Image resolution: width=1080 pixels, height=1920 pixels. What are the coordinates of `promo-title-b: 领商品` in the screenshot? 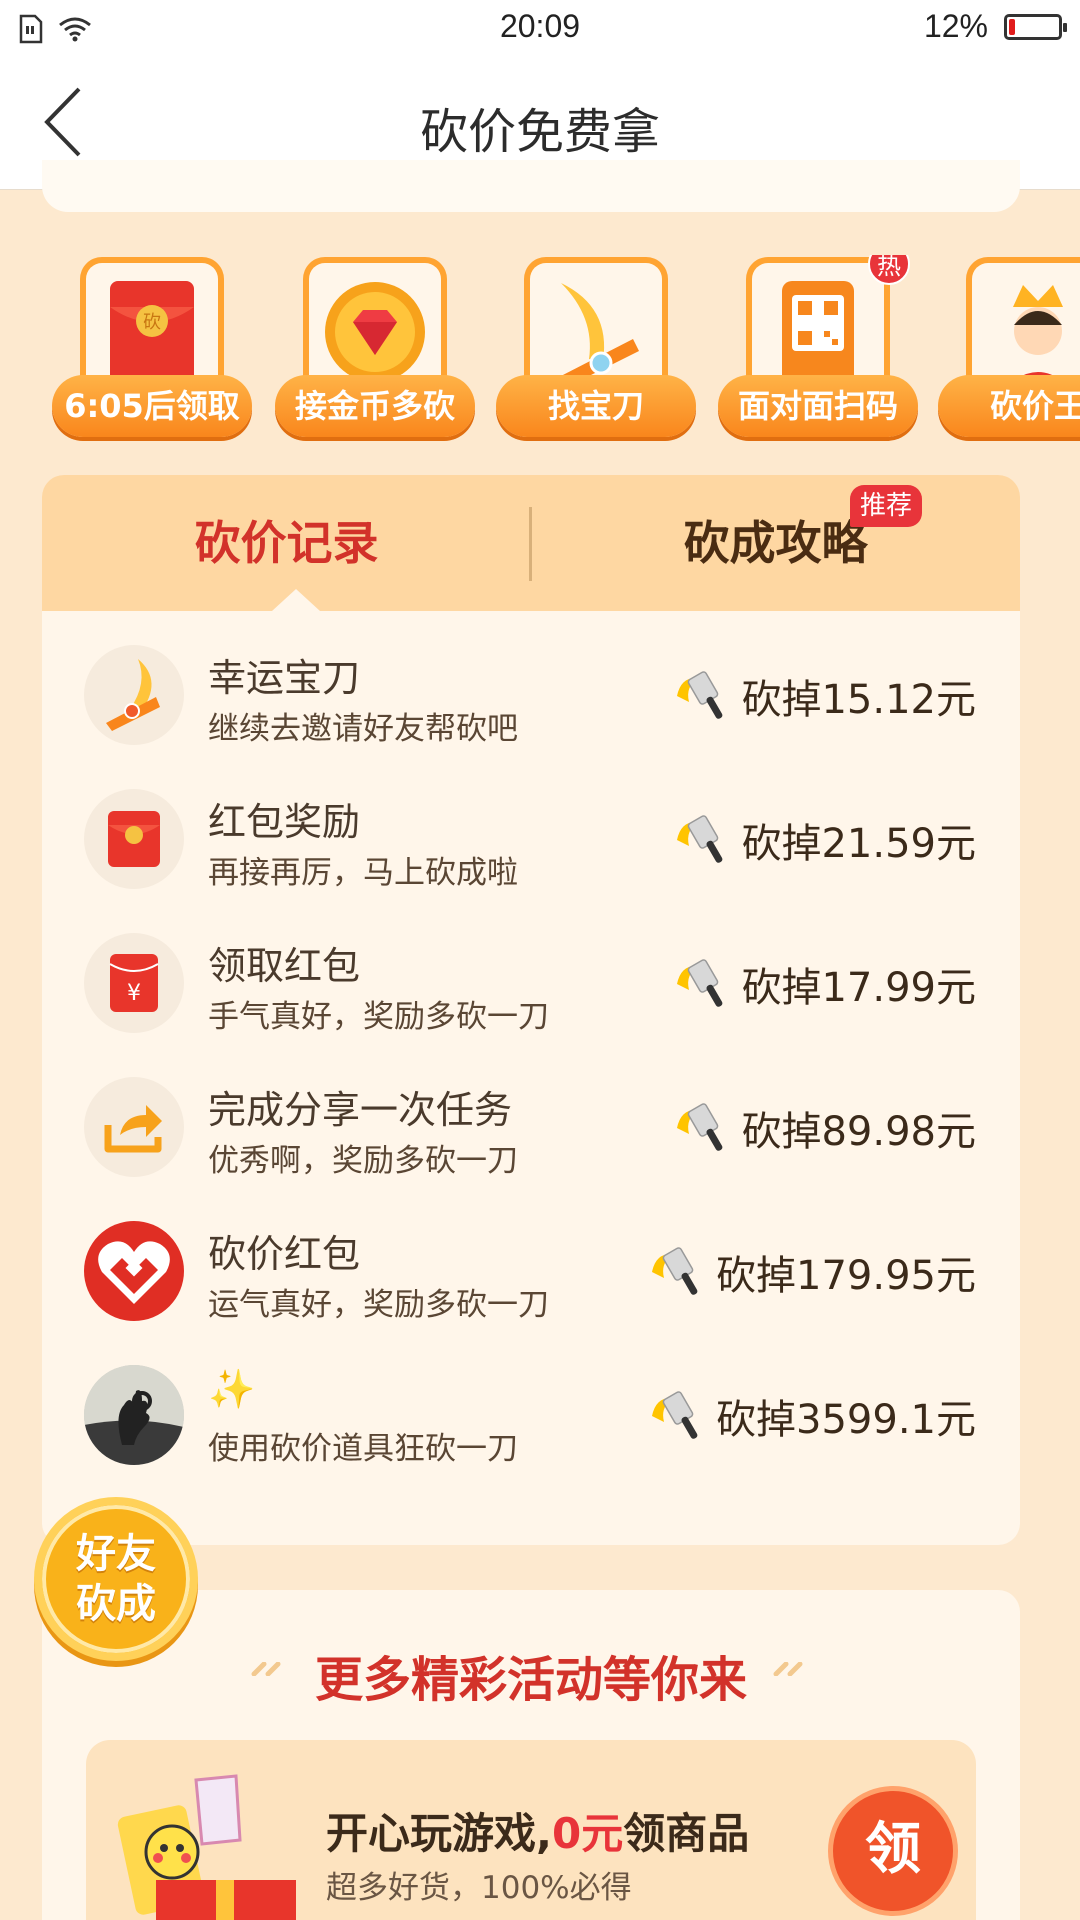 It's located at (686, 1833).